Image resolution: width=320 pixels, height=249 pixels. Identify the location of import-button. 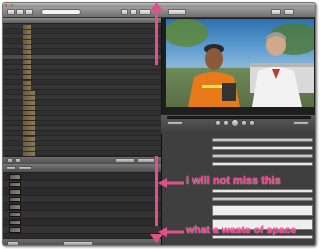
(125, 160).